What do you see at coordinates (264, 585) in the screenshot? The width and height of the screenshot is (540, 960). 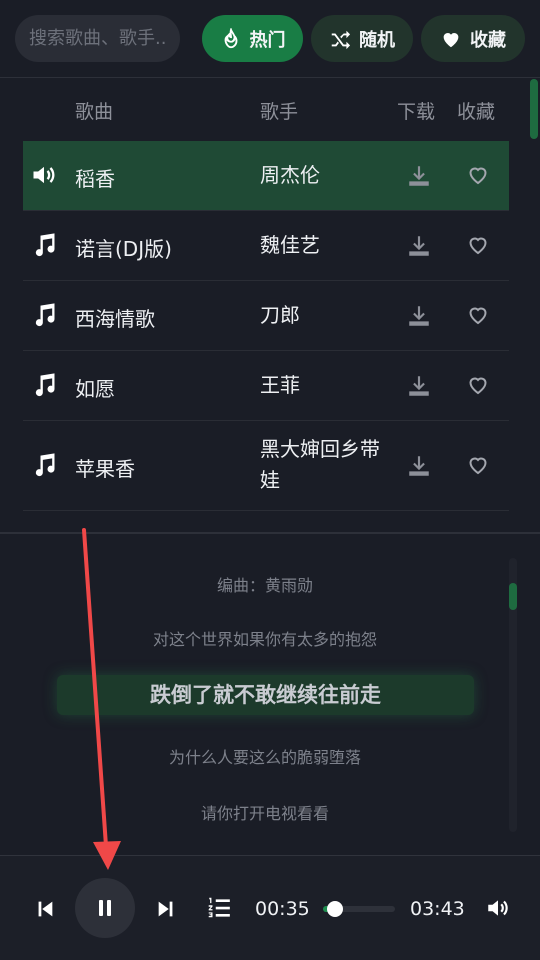 I see `lyric-line: 编曲：黄雨勋` at bounding box center [264, 585].